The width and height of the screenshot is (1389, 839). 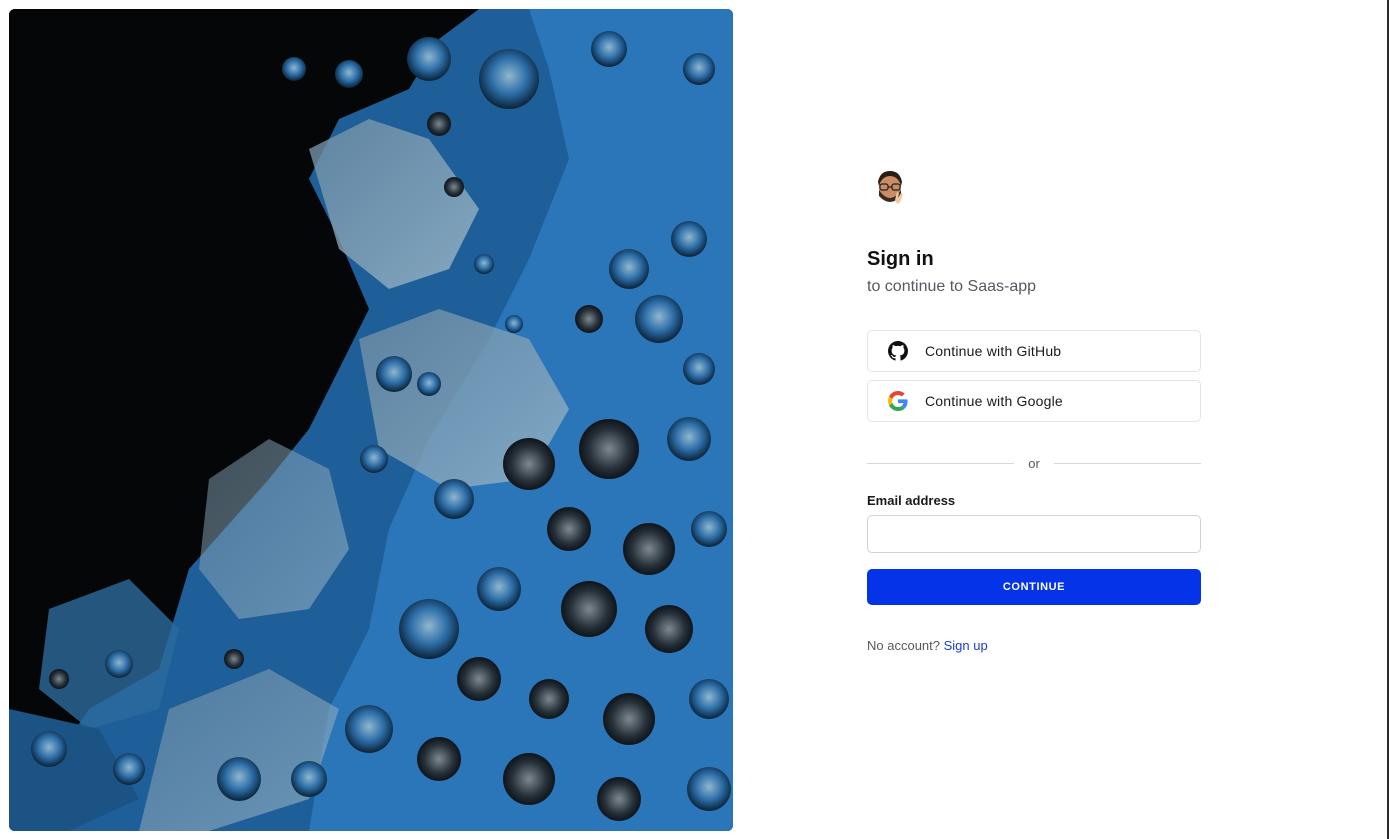 I want to click on continue-button: CONTINUE, so click(x=1034, y=587).